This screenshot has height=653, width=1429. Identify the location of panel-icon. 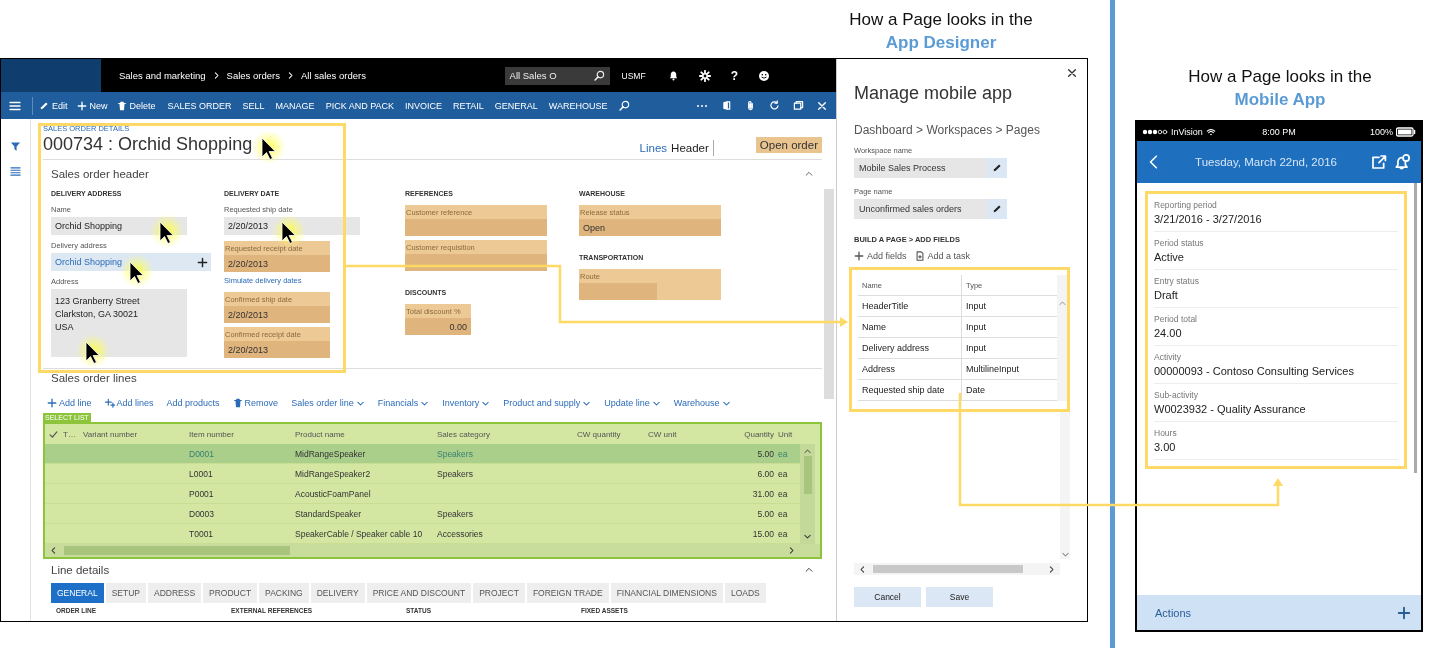
(726, 105).